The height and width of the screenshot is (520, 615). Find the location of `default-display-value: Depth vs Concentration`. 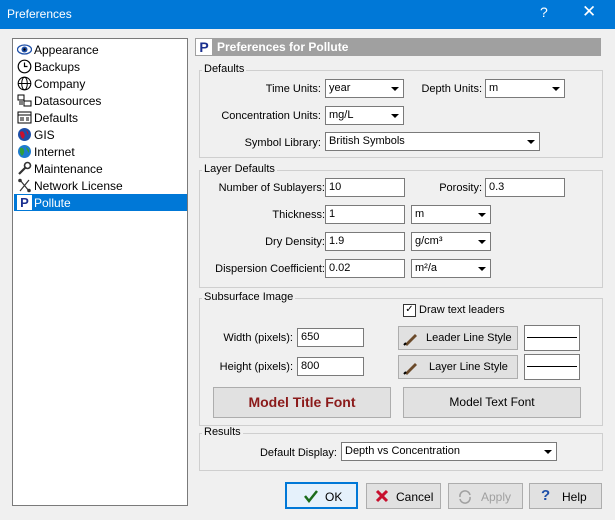

default-display-value: Depth vs Concentration is located at coordinates (402, 451).